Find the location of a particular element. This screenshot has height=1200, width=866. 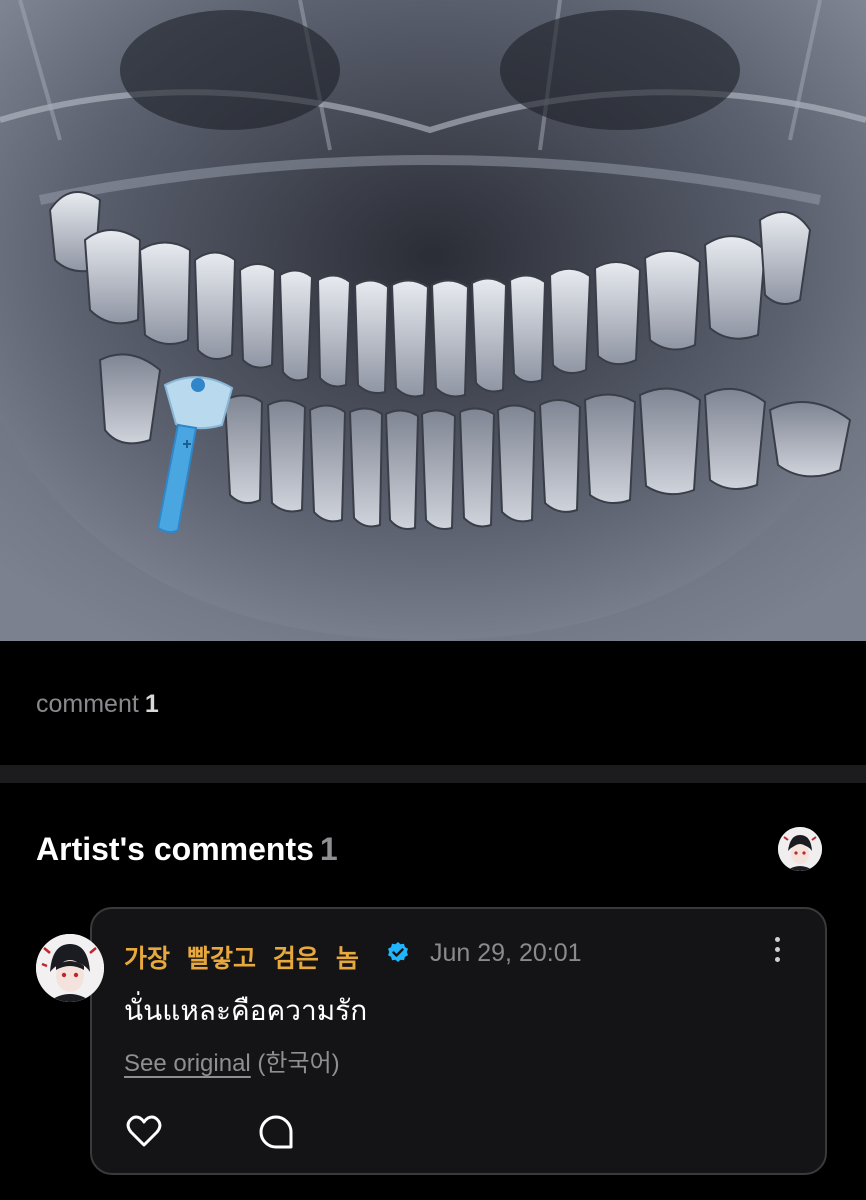

more-vertical-icon is located at coordinates (777, 954).